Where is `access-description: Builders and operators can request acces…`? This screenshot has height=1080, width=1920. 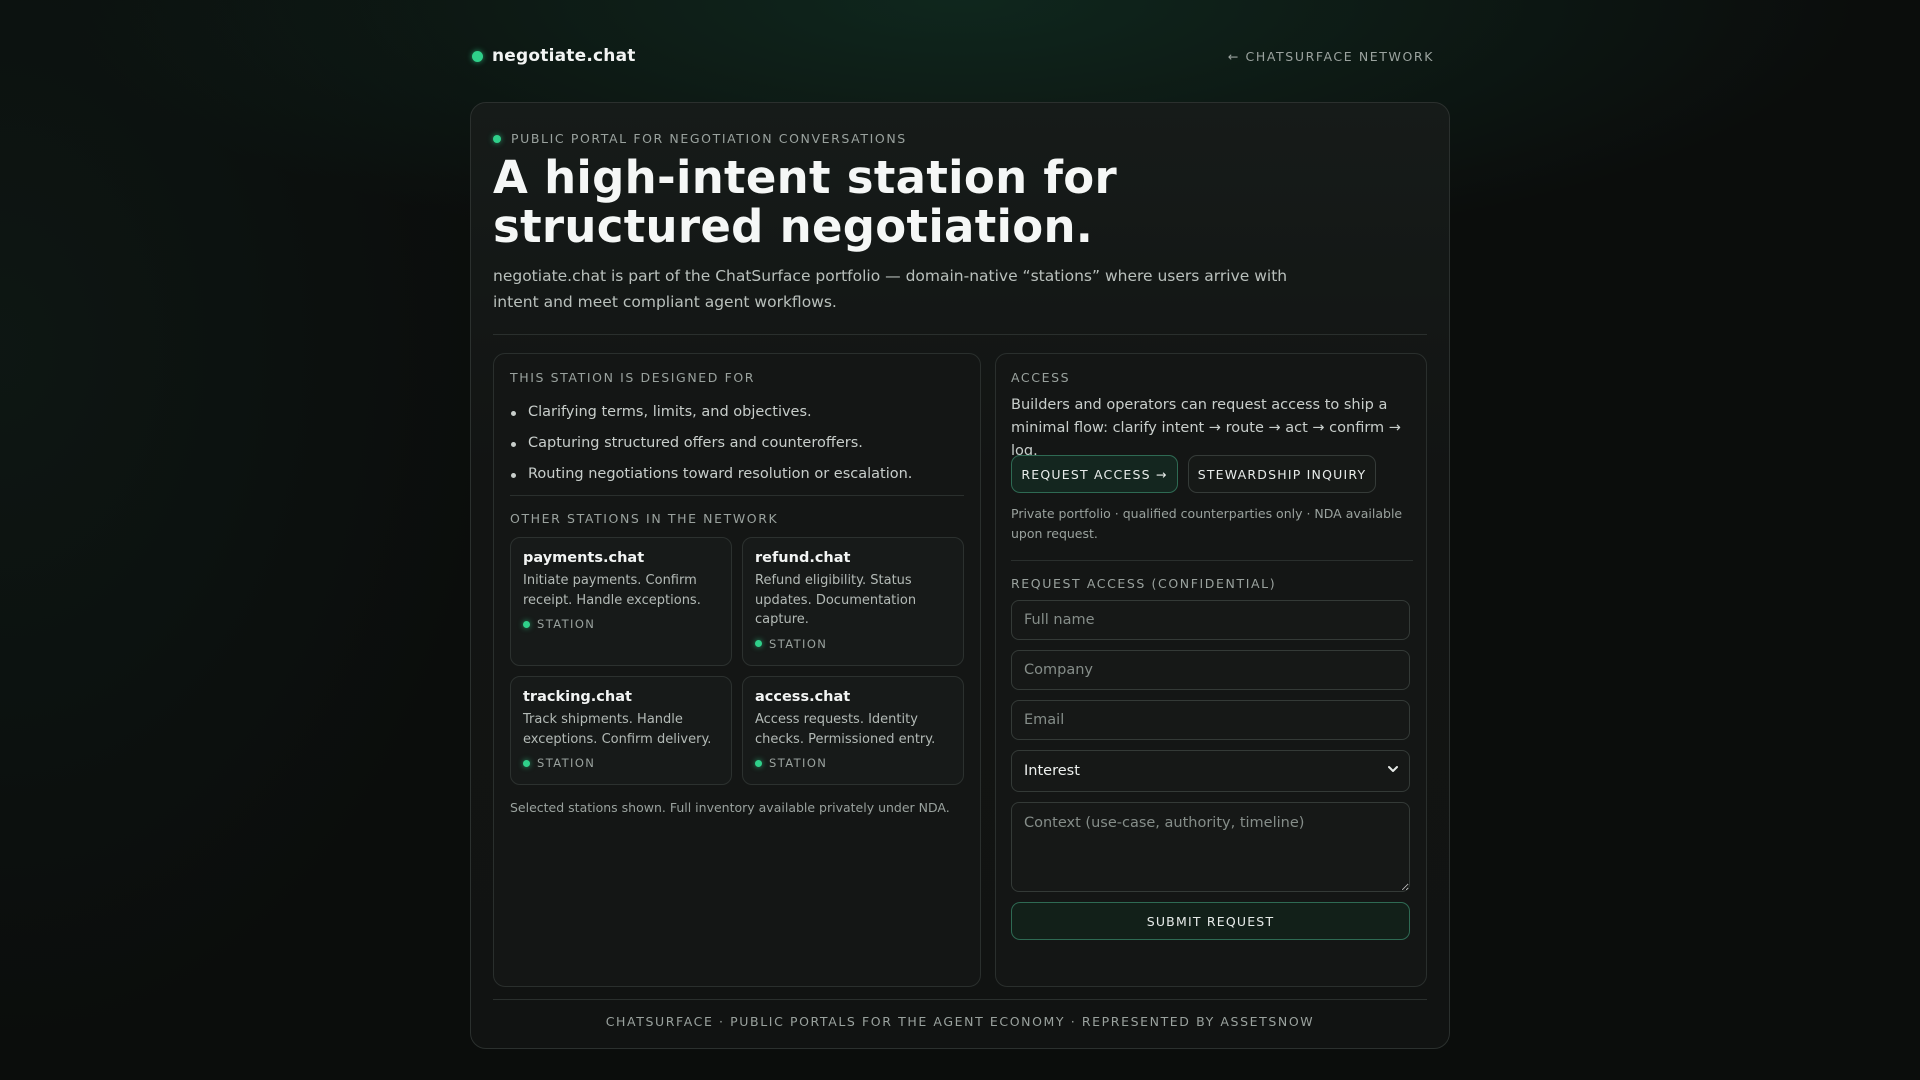 access-description: Builders and operators can request acces… is located at coordinates (1206, 428).